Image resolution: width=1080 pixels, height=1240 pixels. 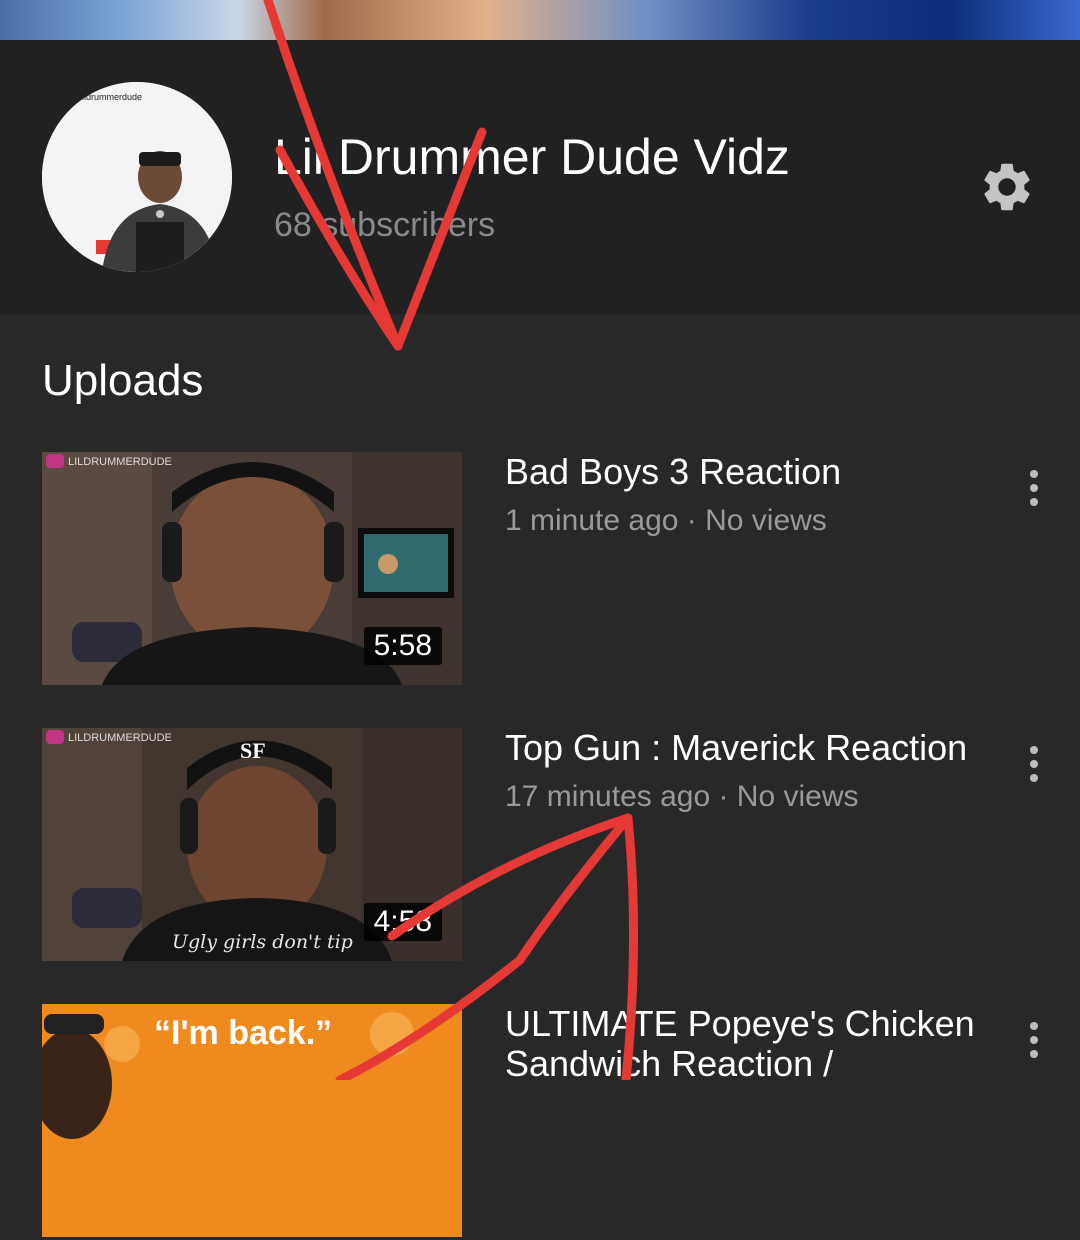 What do you see at coordinates (402, 922) in the screenshot?
I see `video-duration: 4:58` at bounding box center [402, 922].